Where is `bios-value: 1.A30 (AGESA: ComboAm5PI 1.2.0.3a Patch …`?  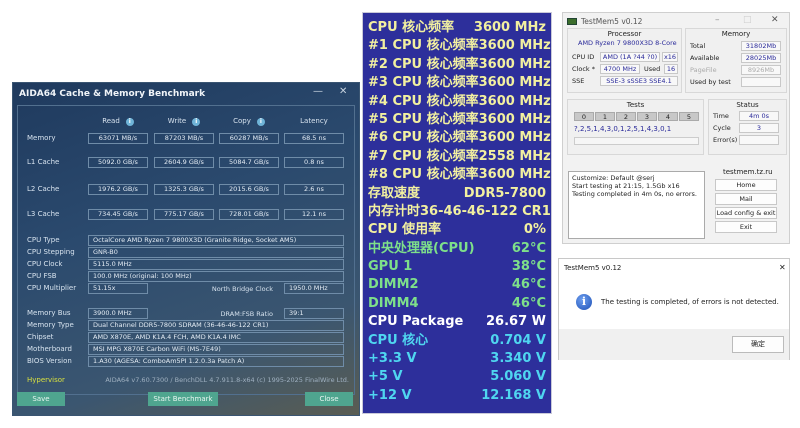
bios-value: 1.A30 (AGESA: ComboAm5PI 1.2.0.3a Patch … is located at coordinates (216, 361).